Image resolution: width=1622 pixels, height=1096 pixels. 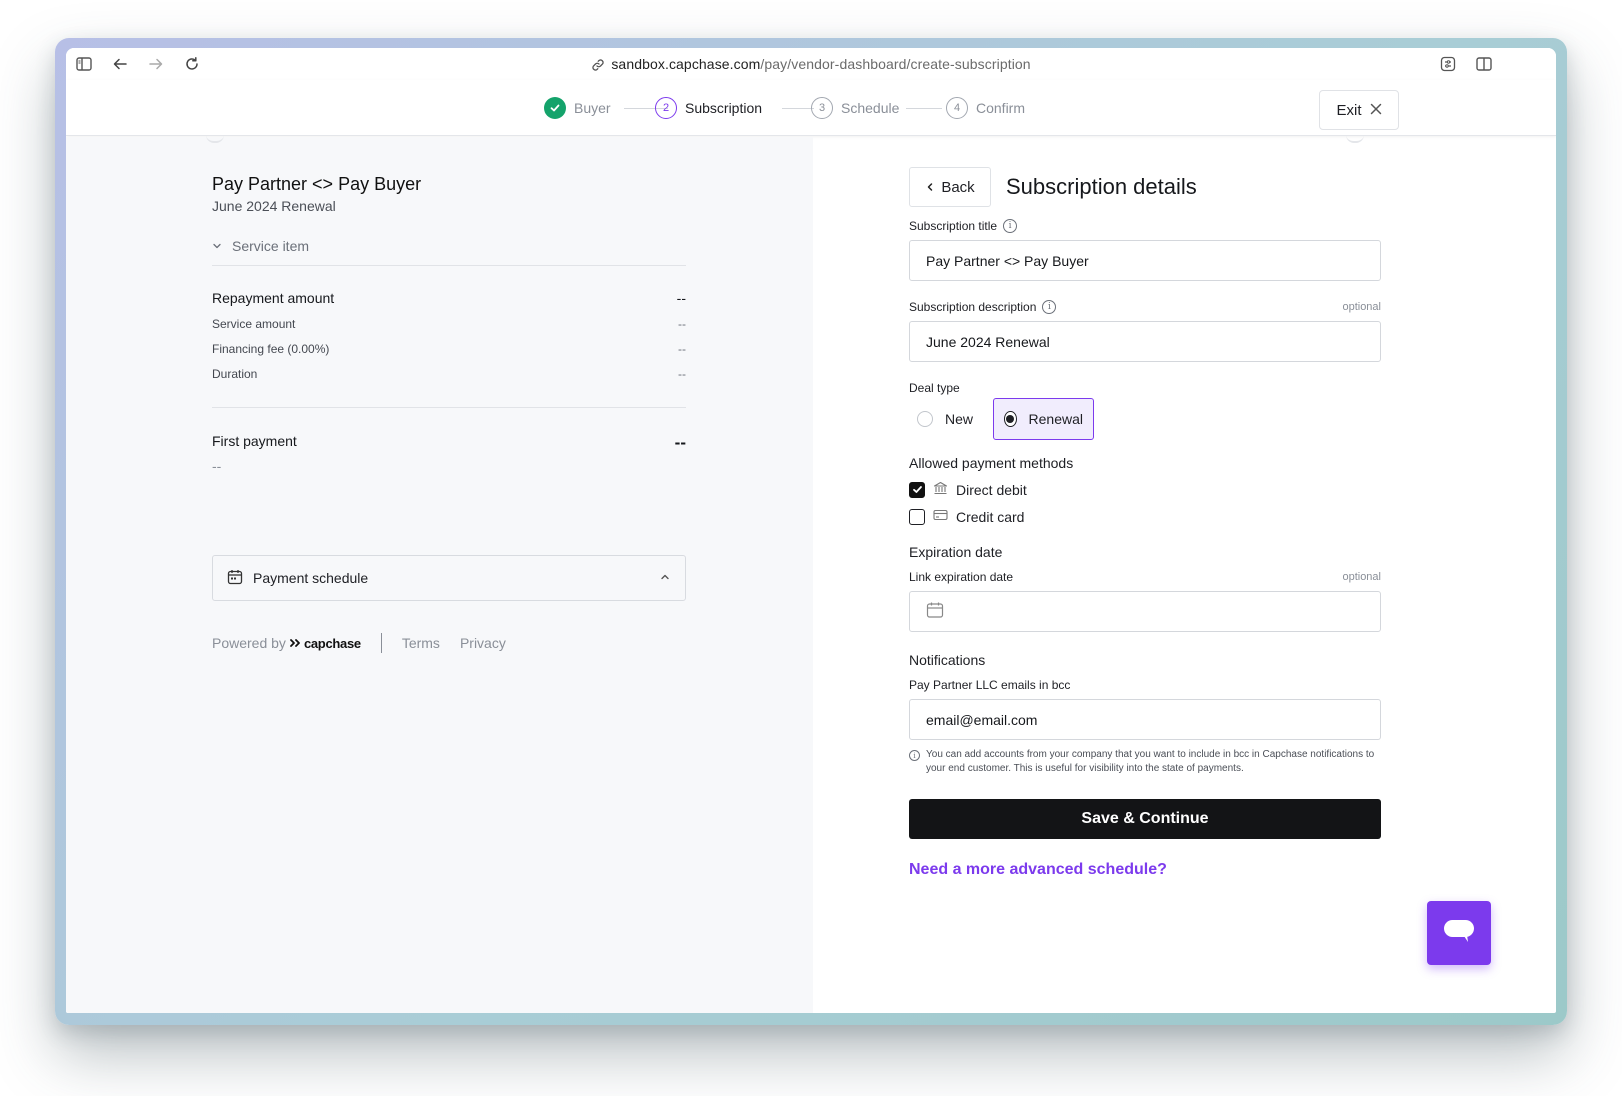 What do you see at coordinates (1145, 819) in the screenshot?
I see `save-continue-button: Save & Continue` at bounding box center [1145, 819].